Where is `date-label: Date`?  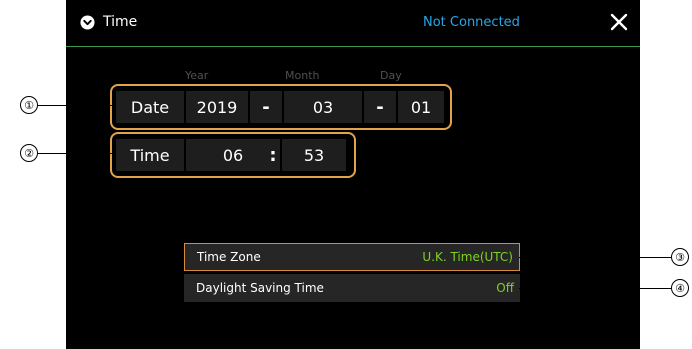
date-label: Date is located at coordinates (150, 107).